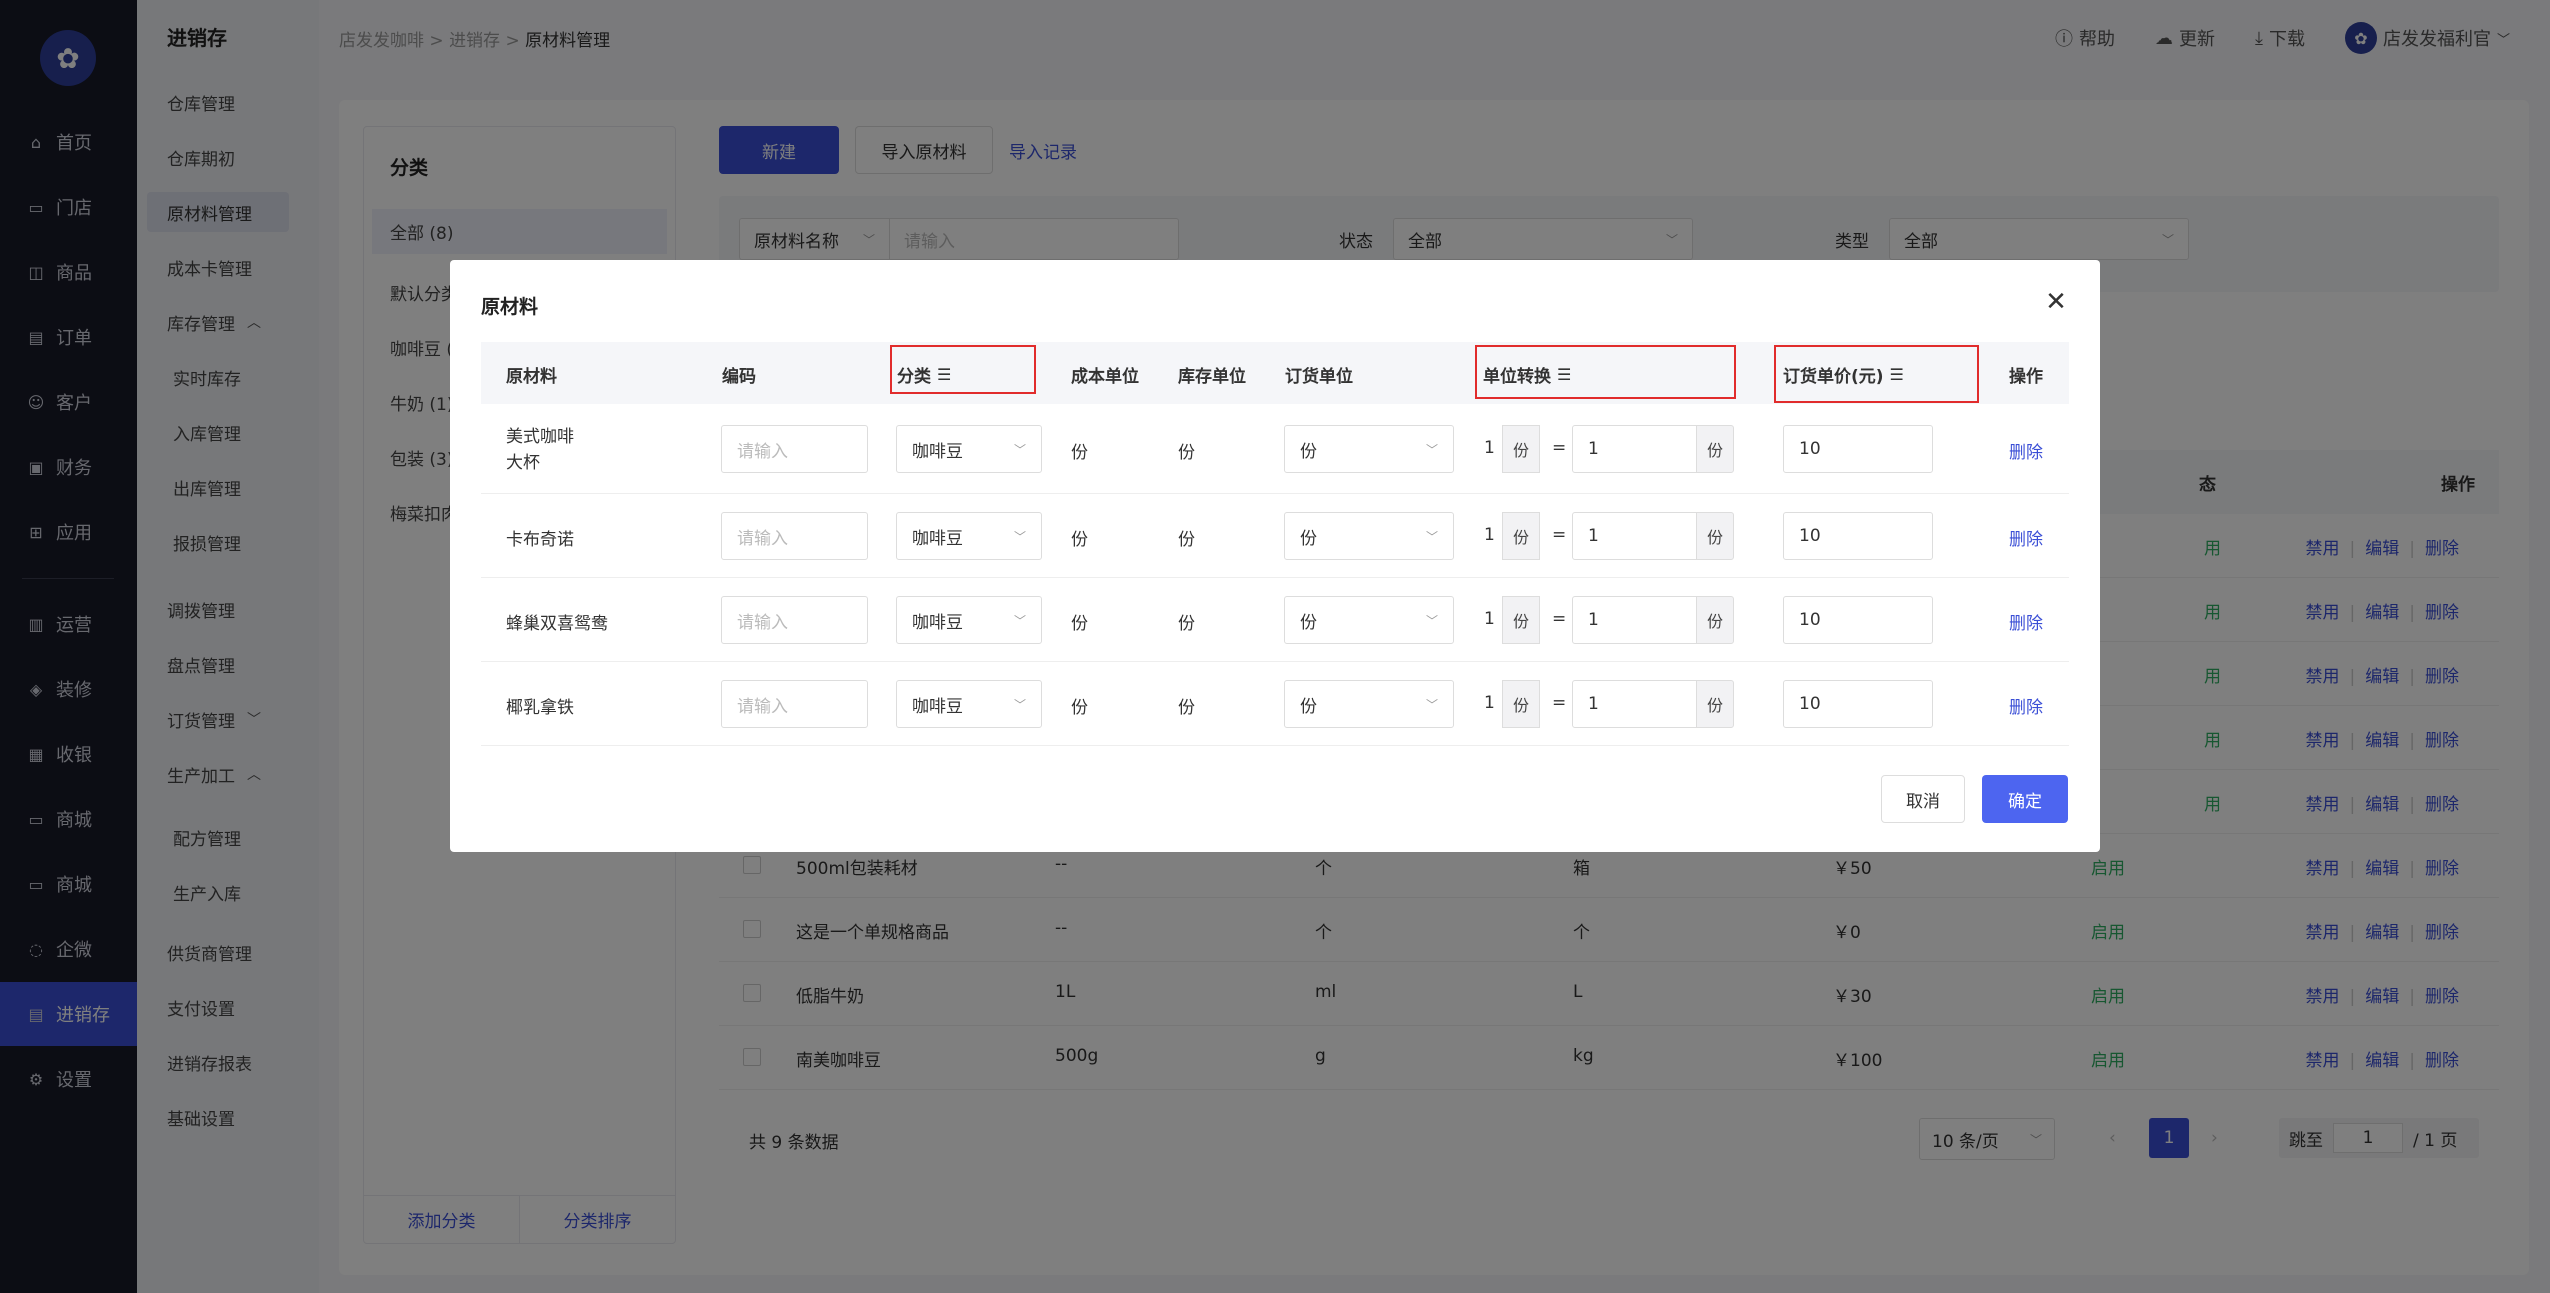 This screenshot has height=1293, width=2550. What do you see at coordinates (1275, 449) in the screenshot?
I see `table-row: 美式咖啡 大杯 请输入 咖啡豆 ﹀ 份 份 份 ﹀ 1 份 = 1 份 10 删除` at bounding box center [1275, 449].